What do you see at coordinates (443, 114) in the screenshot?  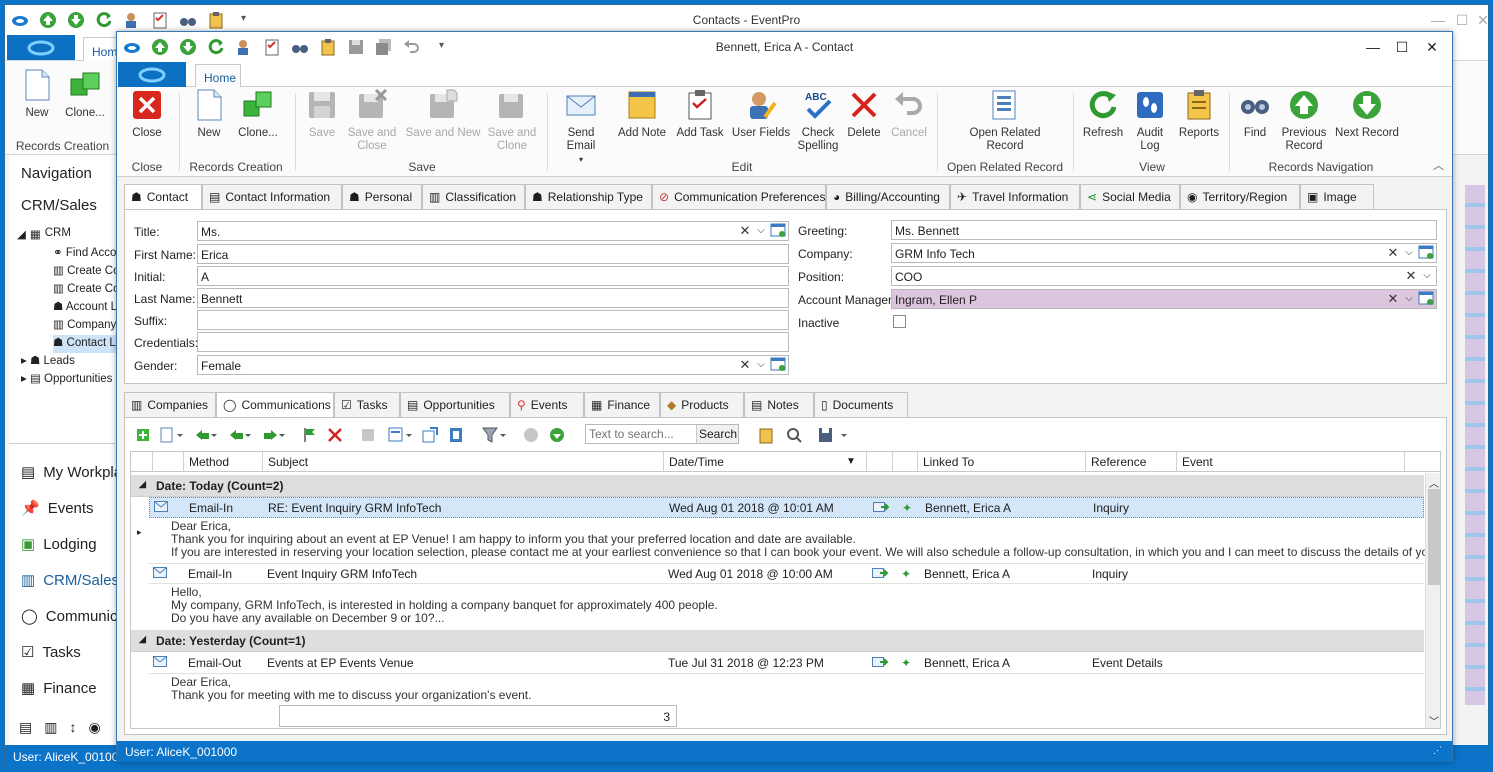 I see `save-and-new-button: Save and New` at bounding box center [443, 114].